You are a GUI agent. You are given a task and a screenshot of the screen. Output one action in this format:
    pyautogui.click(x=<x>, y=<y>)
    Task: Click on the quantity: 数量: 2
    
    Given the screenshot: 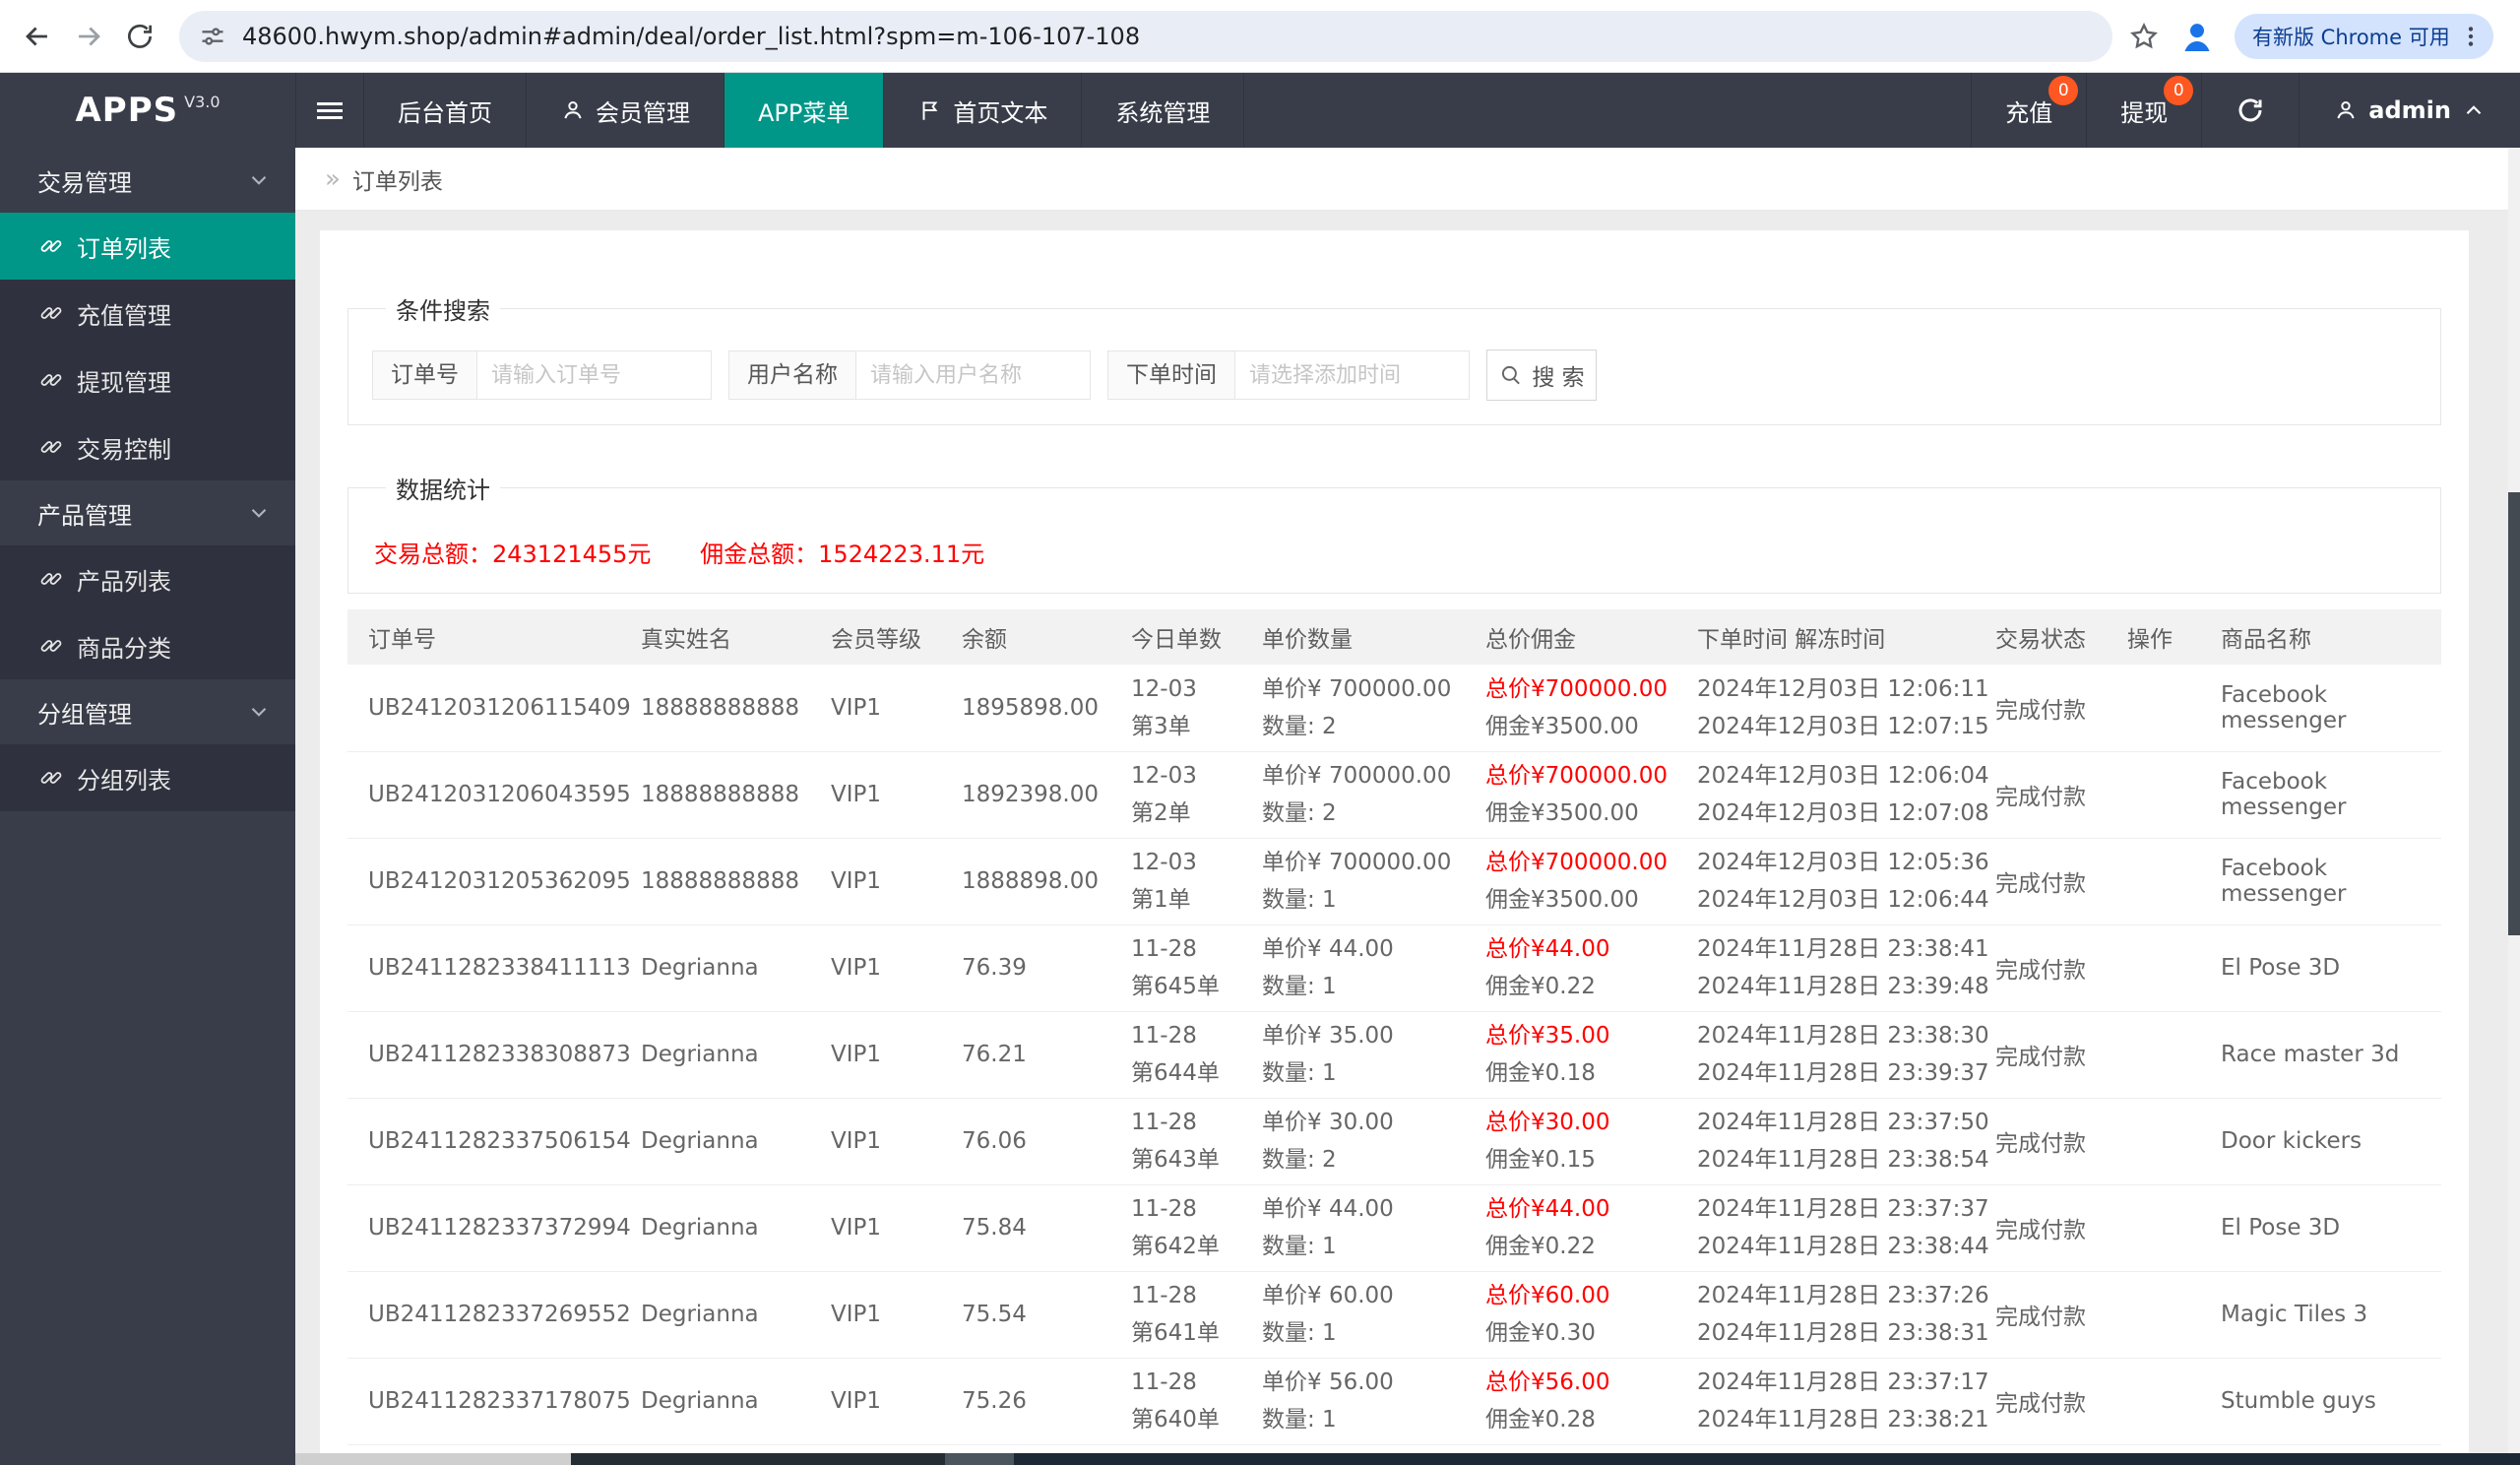 What is the action you would take?
    pyautogui.click(x=1299, y=726)
    